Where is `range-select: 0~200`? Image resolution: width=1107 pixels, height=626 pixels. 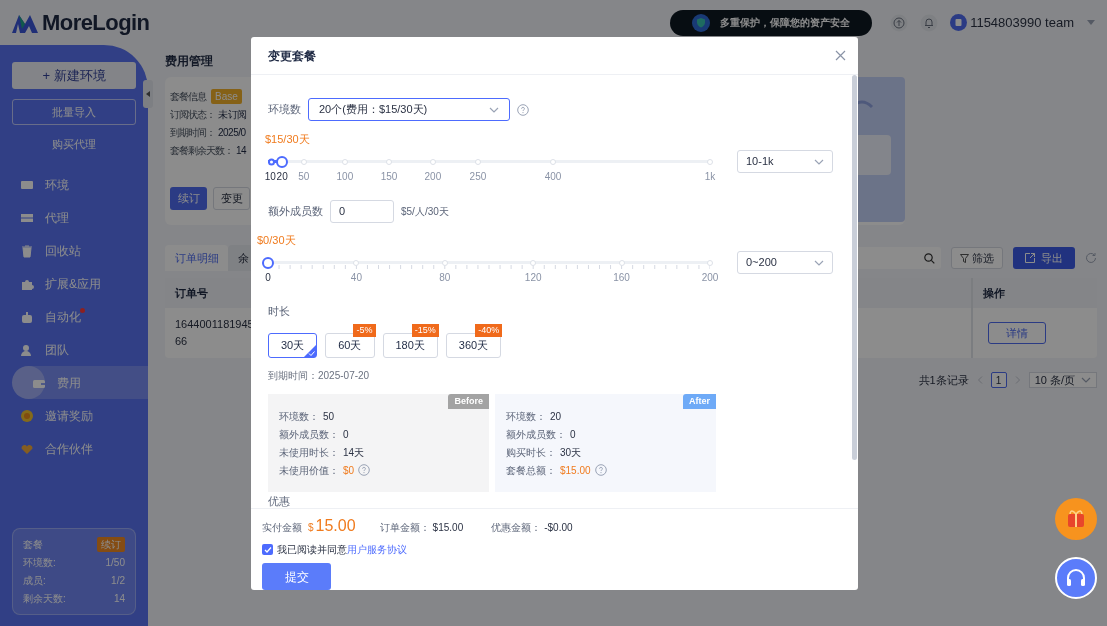 range-select: 0~200 is located at coordinates (785, 262).